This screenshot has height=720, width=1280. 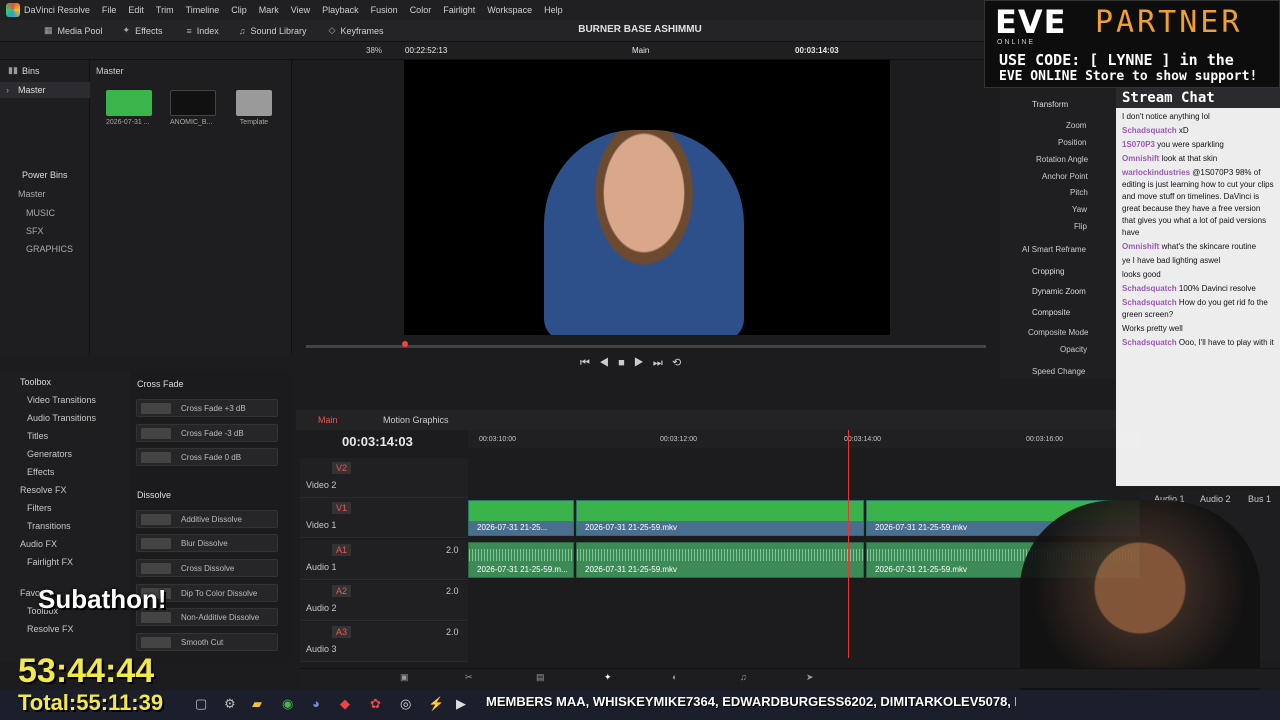 What do you see at coordinates (342, 468) in the screenshot?
I see `track-id: V2` at bounding box center [342, 468].